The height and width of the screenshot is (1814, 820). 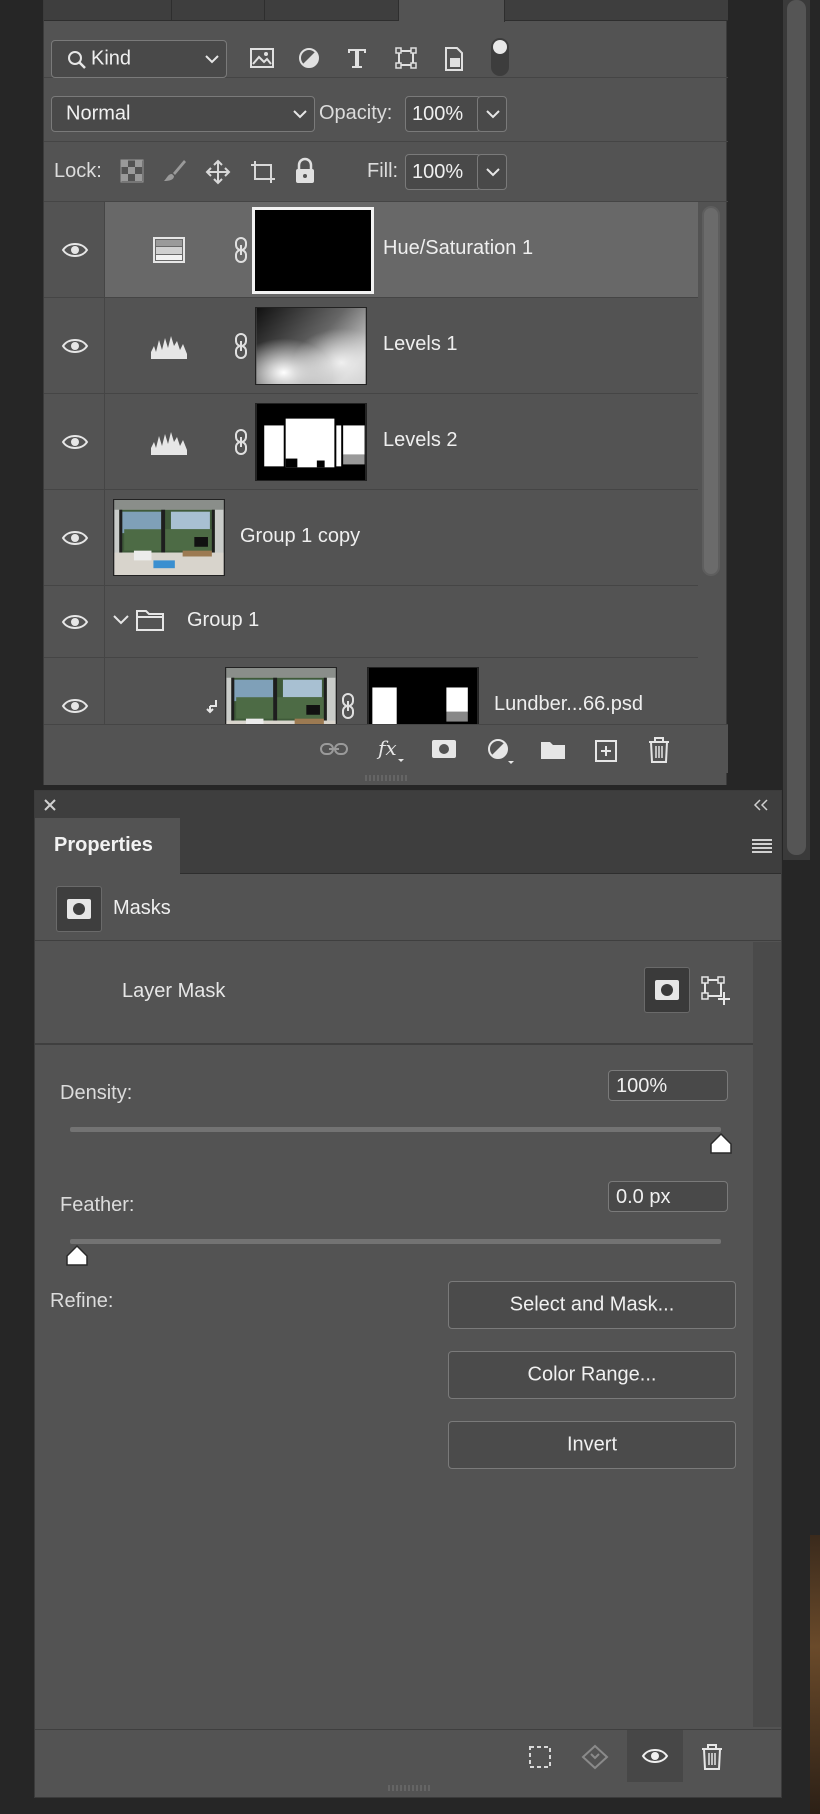 I want to click on feather-slider-track, so click(x=395, y=1241).